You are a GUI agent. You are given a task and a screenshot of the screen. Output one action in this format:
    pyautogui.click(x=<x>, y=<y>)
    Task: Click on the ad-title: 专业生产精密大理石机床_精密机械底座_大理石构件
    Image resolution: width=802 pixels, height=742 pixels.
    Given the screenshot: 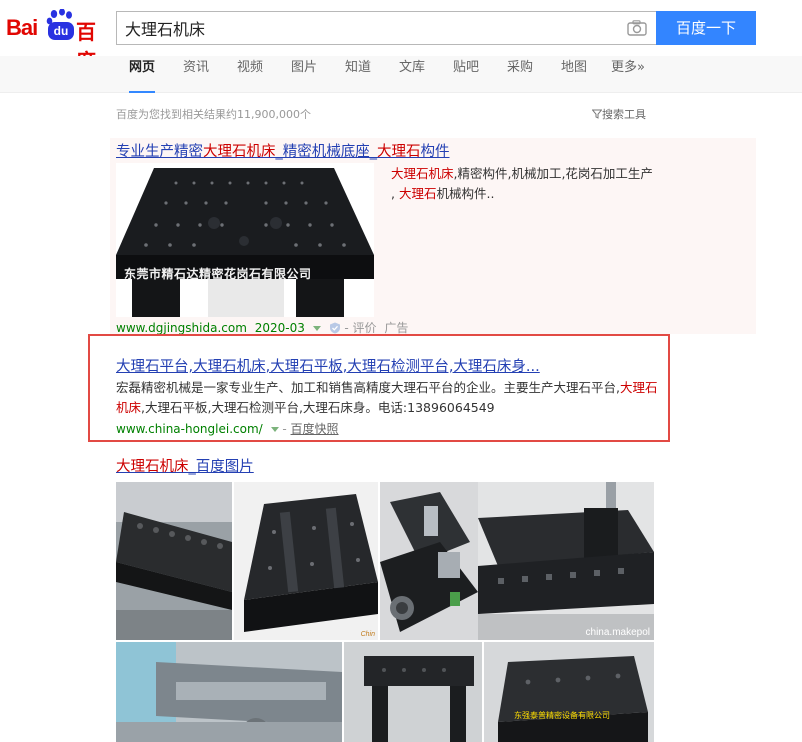 What is the action you would take?
    pyautogui.click(x=283, y=150)
    